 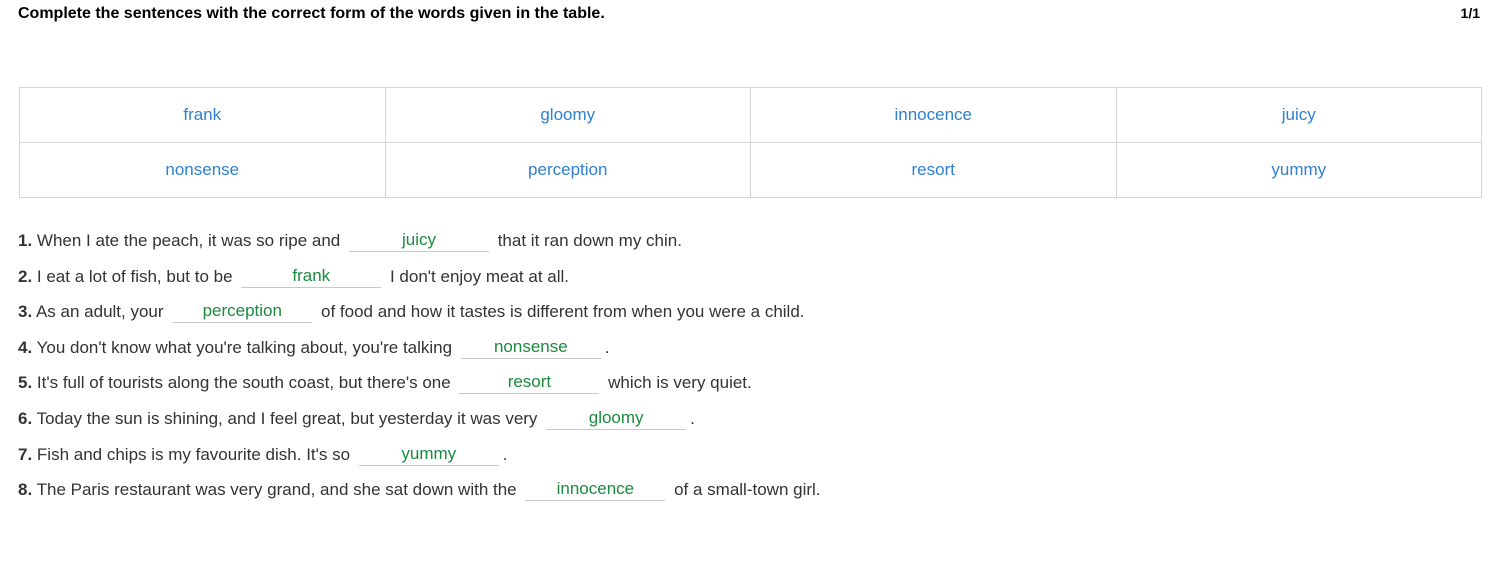 What do you see at coordinates (25, 418) in the screenshot?
I see `sentence-number: 6.` at bounding box center [25, 418].